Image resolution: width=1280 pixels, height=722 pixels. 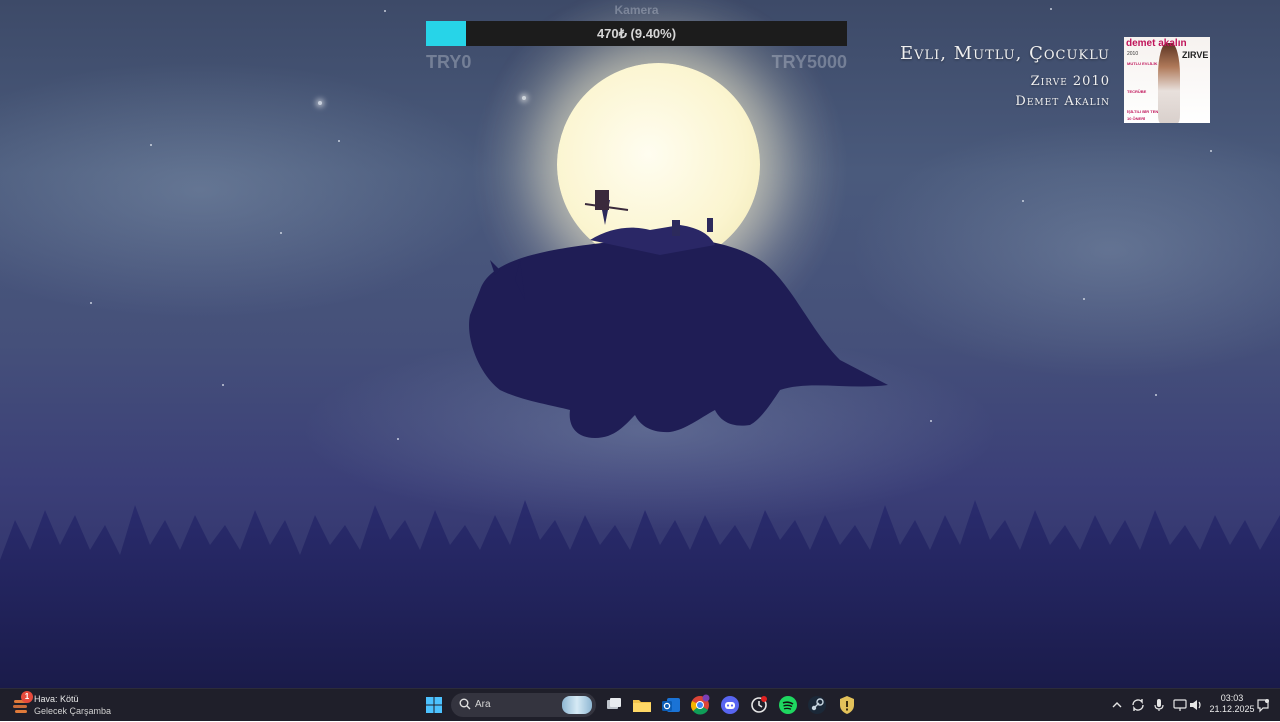 I want to click on search-highlight-art, so click(x=577, y=705).